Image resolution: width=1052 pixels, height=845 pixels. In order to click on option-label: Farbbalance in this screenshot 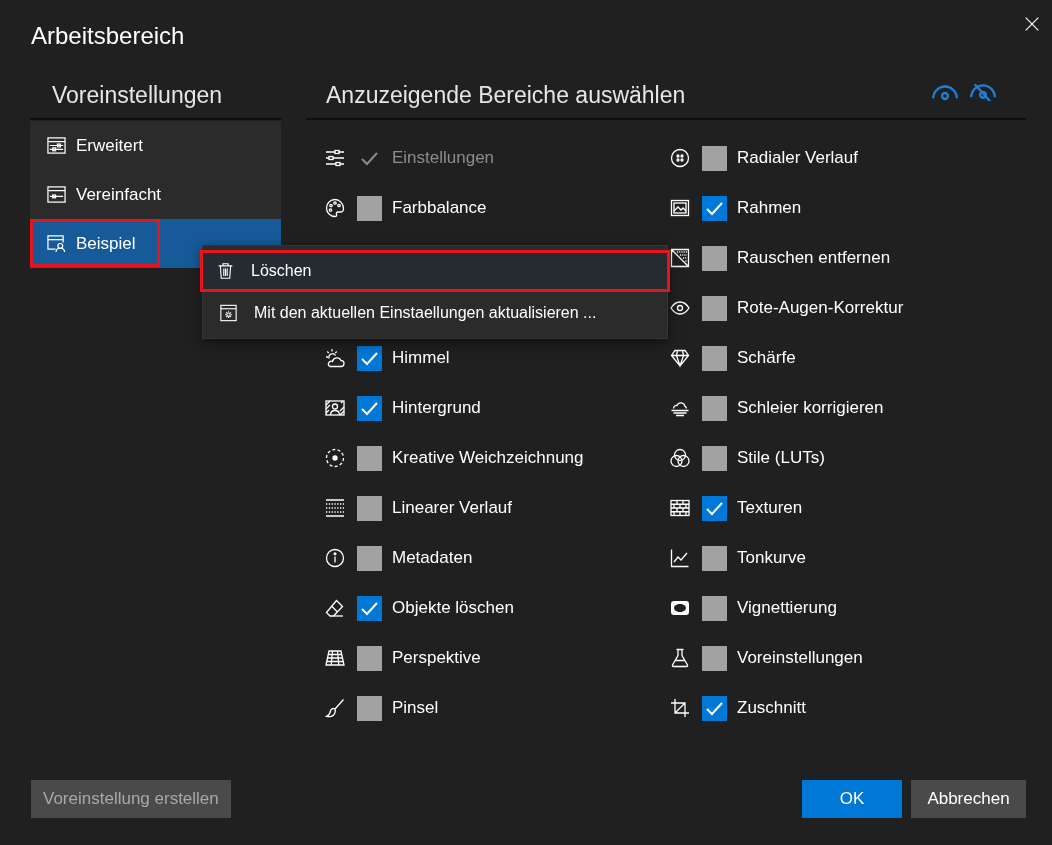, I will do `click(439, 208)`.